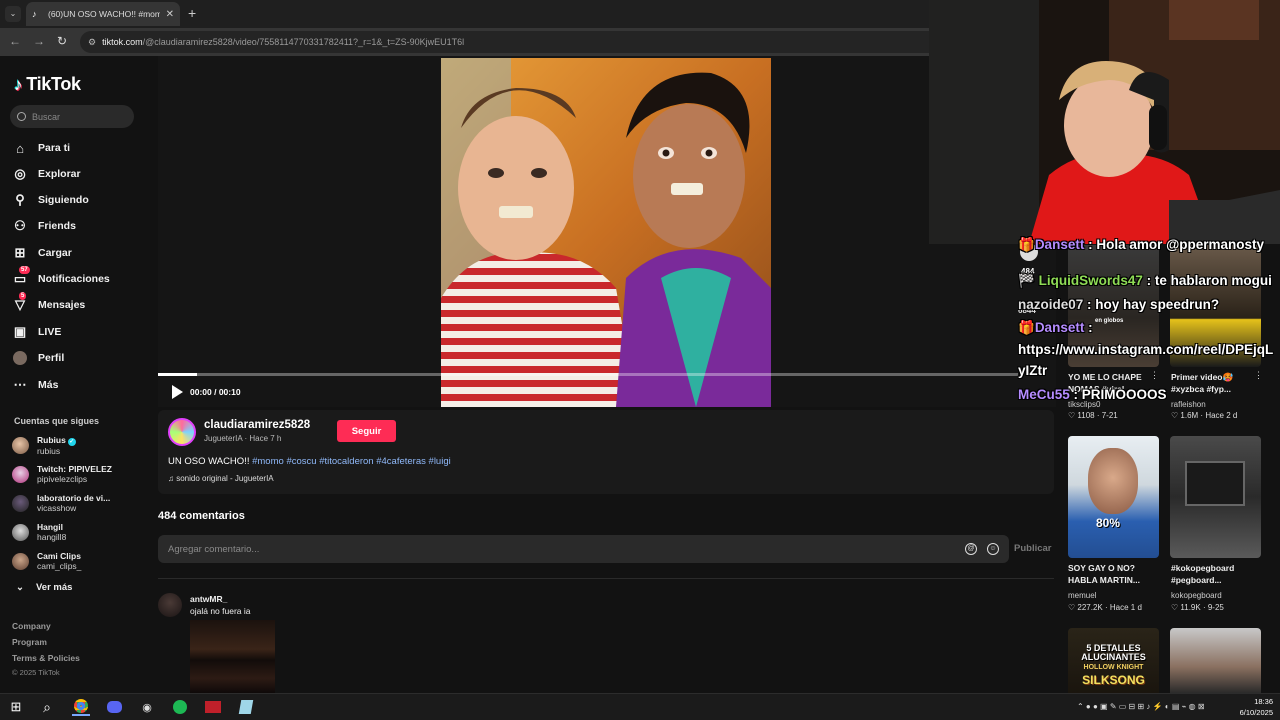 The width and height of the screenshot is (1280, 720). Describe the element at coordinates (13, 14) in the screenshot. I see `tab-search-button: ⌄` at that location.